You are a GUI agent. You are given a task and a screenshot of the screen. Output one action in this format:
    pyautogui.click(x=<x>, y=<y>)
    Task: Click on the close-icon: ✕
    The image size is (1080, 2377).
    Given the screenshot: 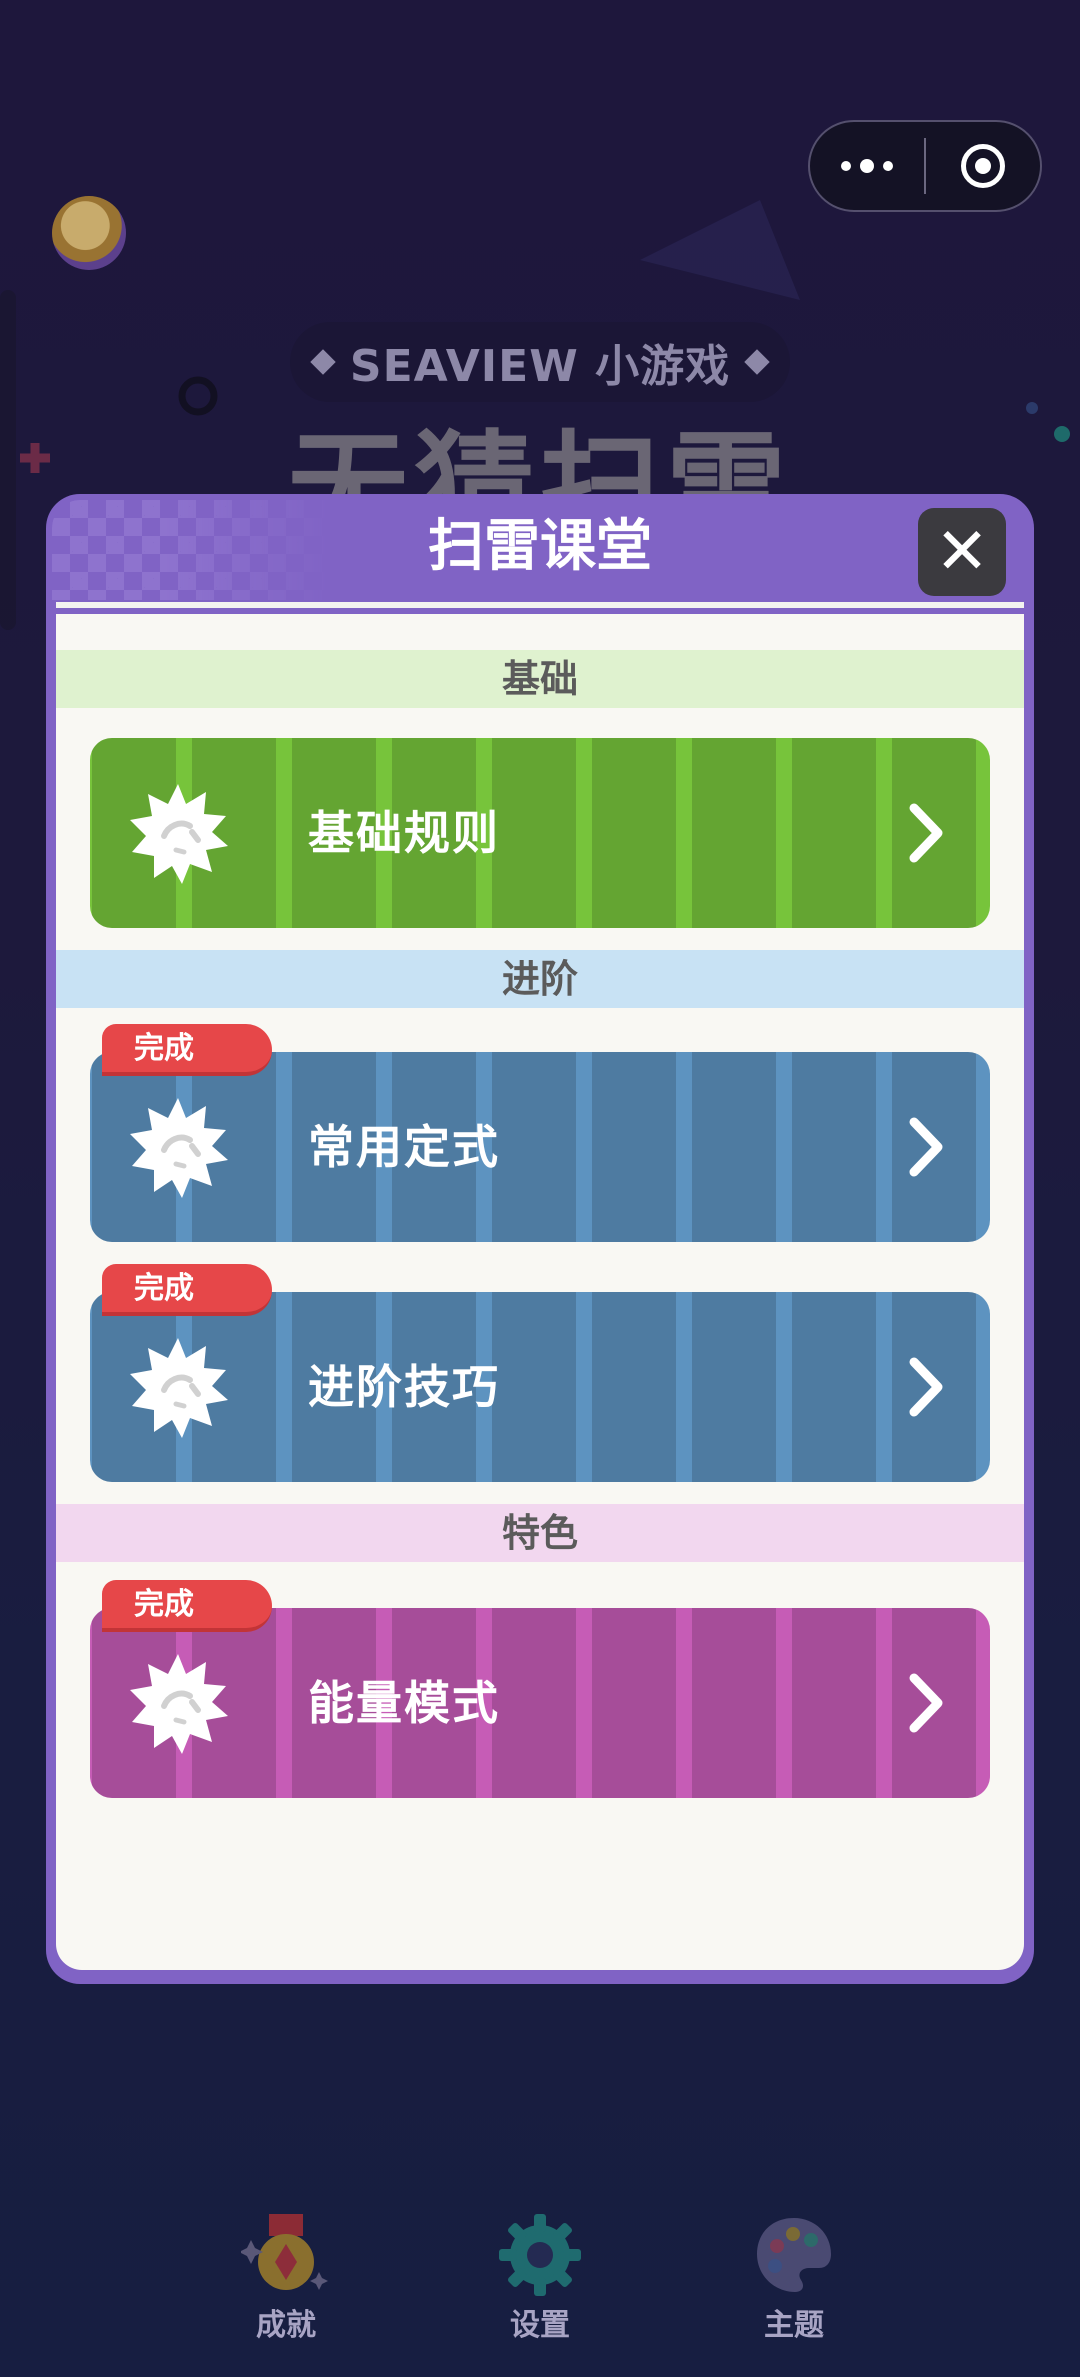 What is the action you would take?
    pyautogui.click(x=962, y=552)
    